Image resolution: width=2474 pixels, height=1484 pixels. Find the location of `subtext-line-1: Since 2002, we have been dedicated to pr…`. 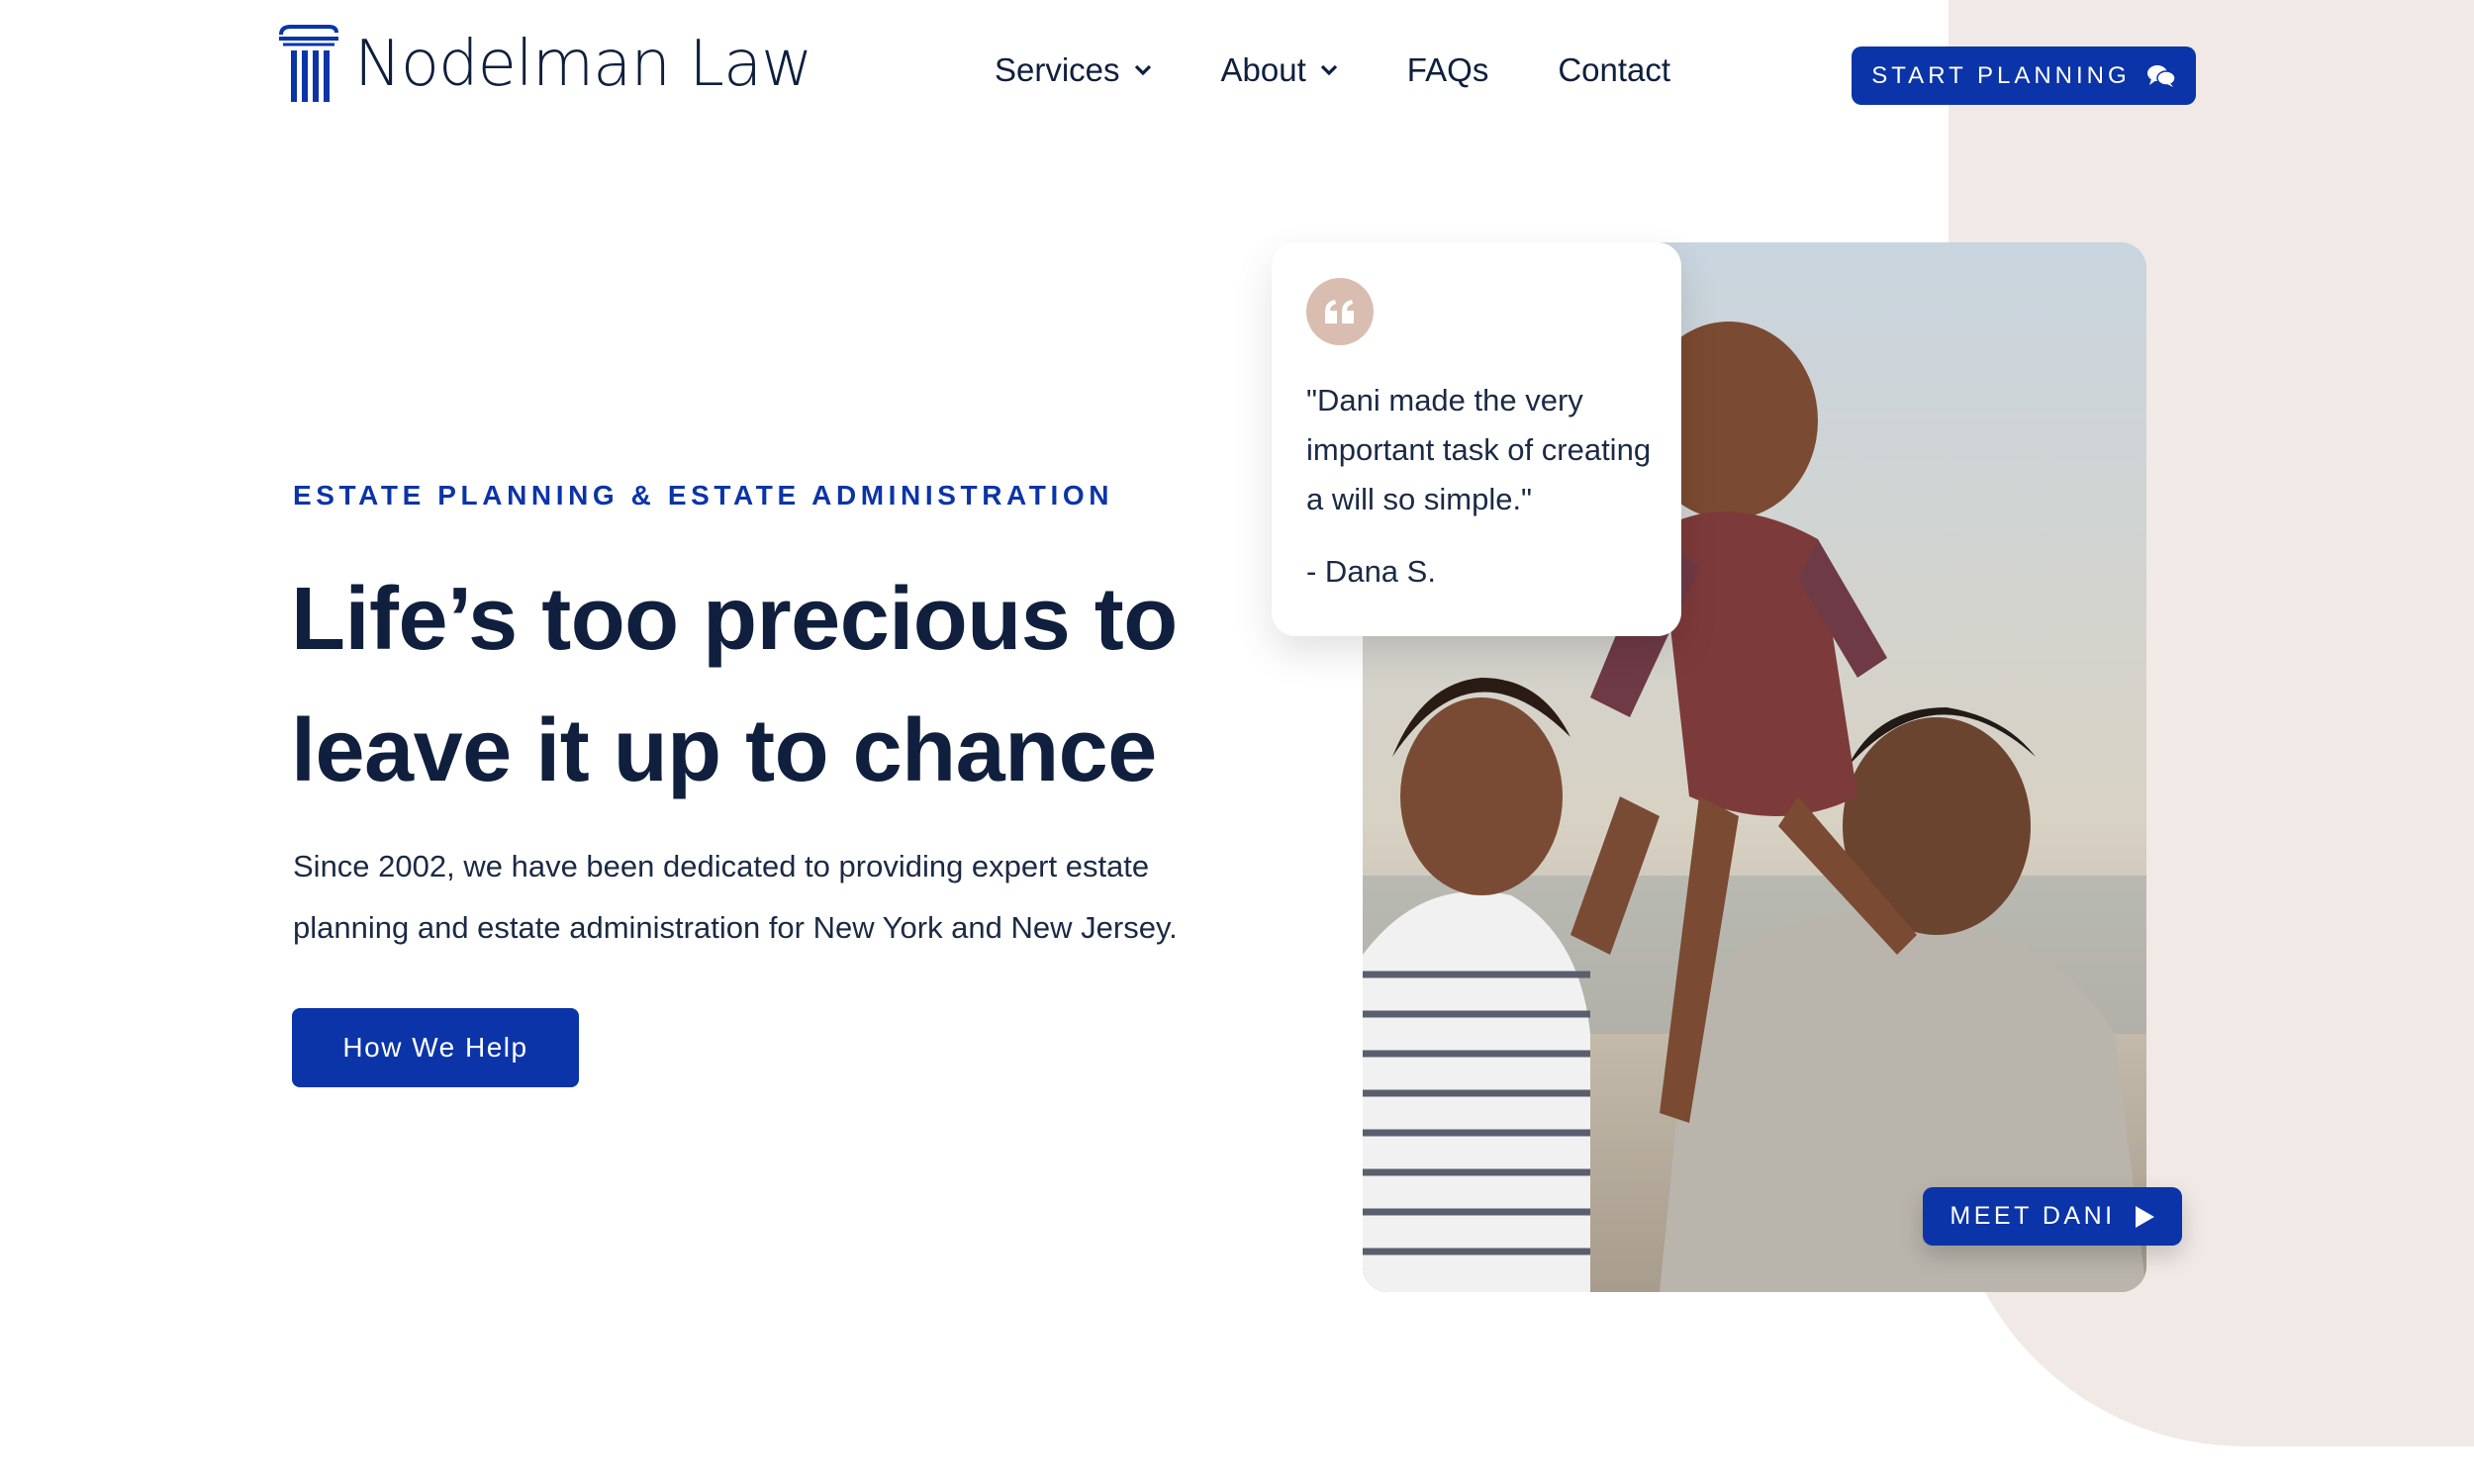

subtext-line-1: Since 2002, we have been dedicated to pr… is located at coordinates (722, 866).